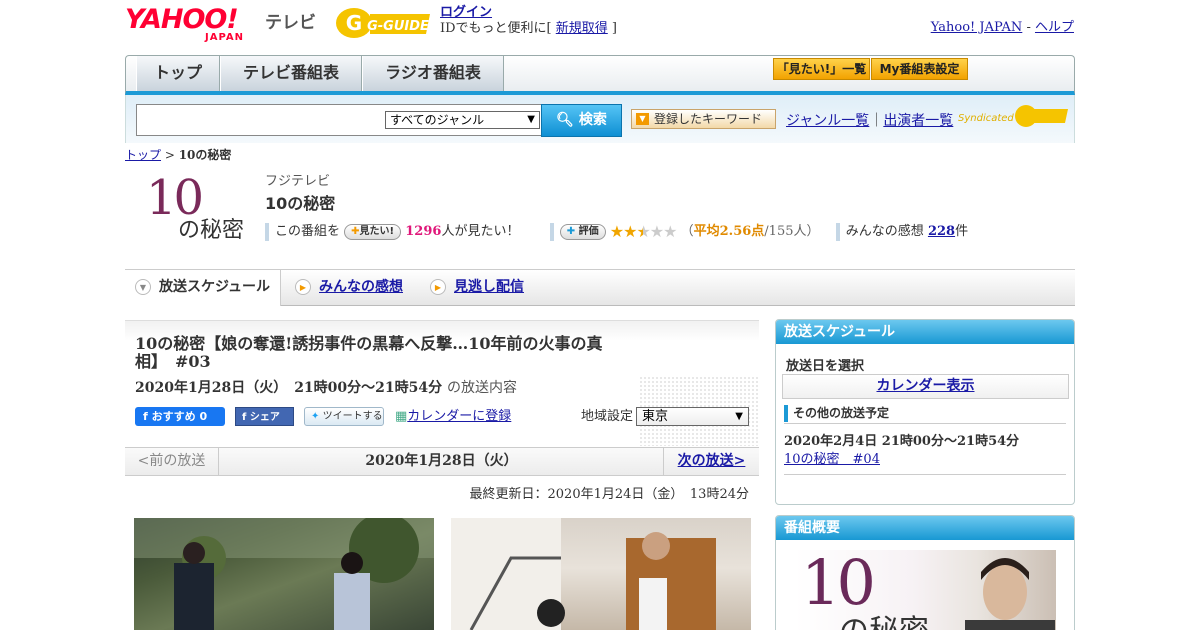  What do you see at coordinates (600, 75) in the screenshot?
I see `main-nav: トップ テレビ番組表 ラジオ番組表 「見たい!」一覧 My番組表設定` at bounding box center [600, 75].